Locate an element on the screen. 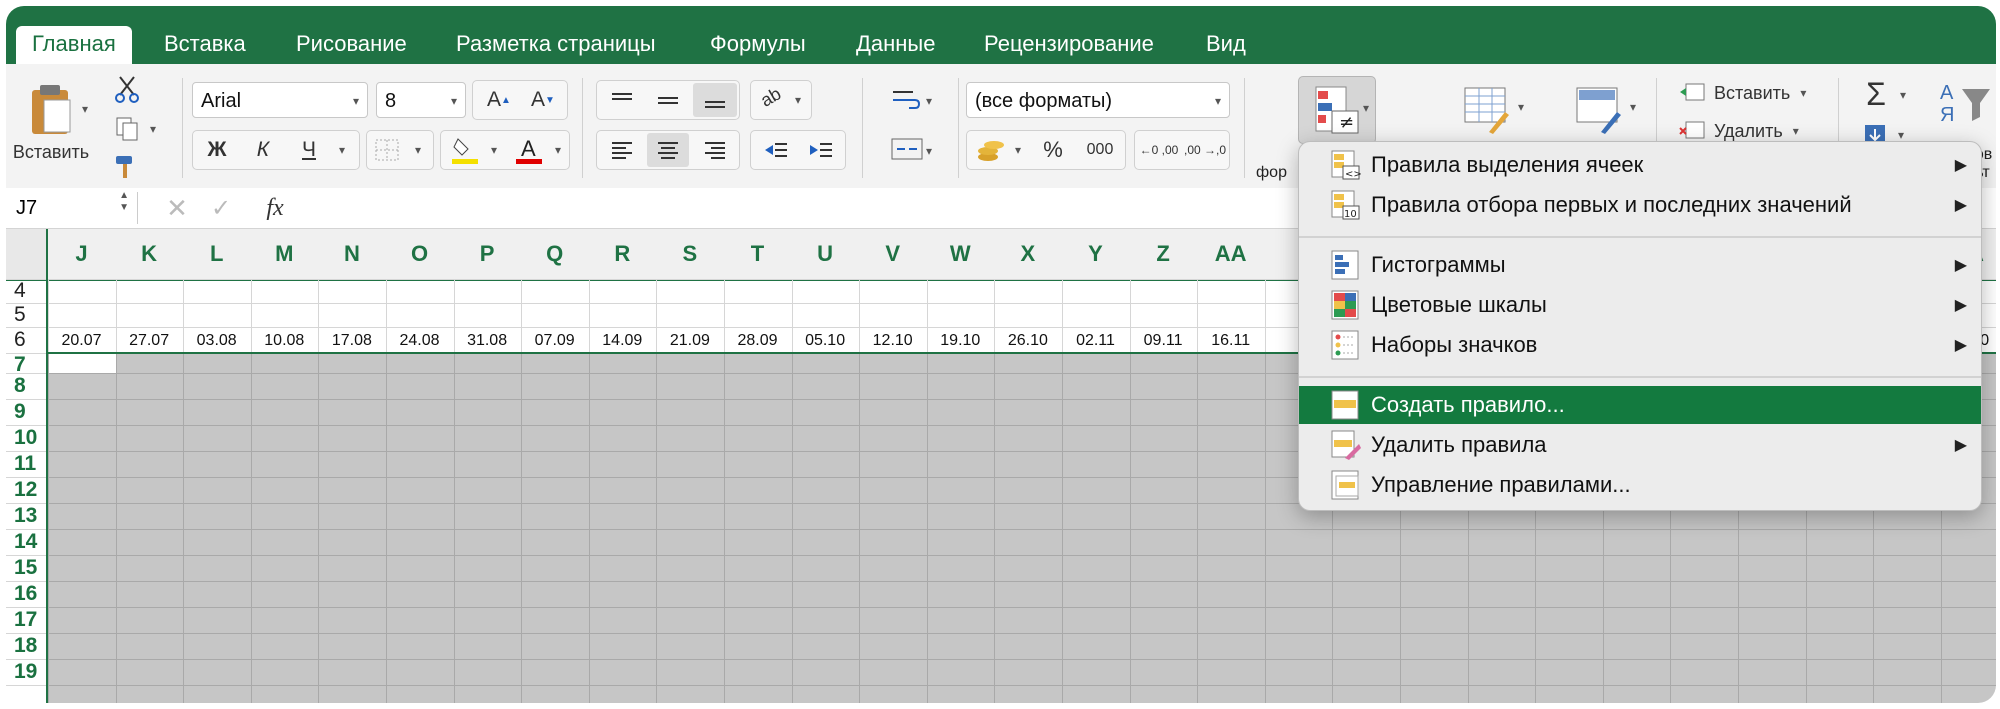 Image resolution: width=2000 pixels, height=709 pixels. cell-date: 27.07 is located at coordinates (149, 341).